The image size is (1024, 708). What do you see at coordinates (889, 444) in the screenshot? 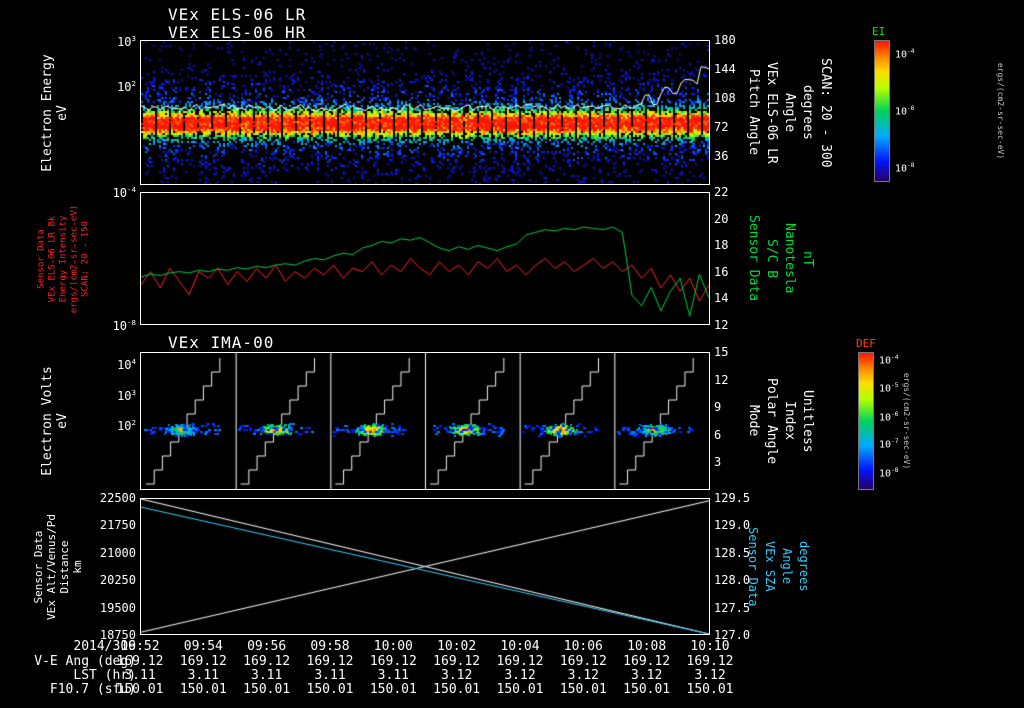
I see `colorbar-def-tick: 10-7` at bounding box center [889, 444].